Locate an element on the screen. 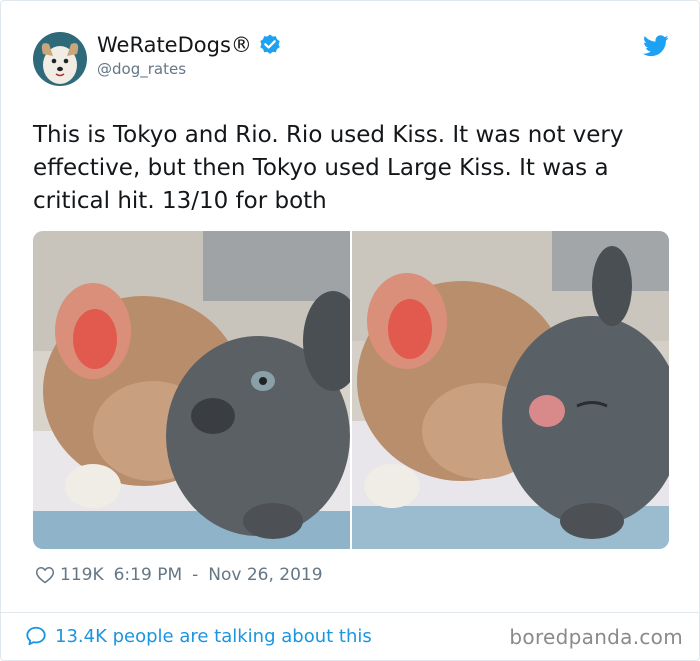 The image size is (700, 661). avatar is located at coordinates (60, 59).